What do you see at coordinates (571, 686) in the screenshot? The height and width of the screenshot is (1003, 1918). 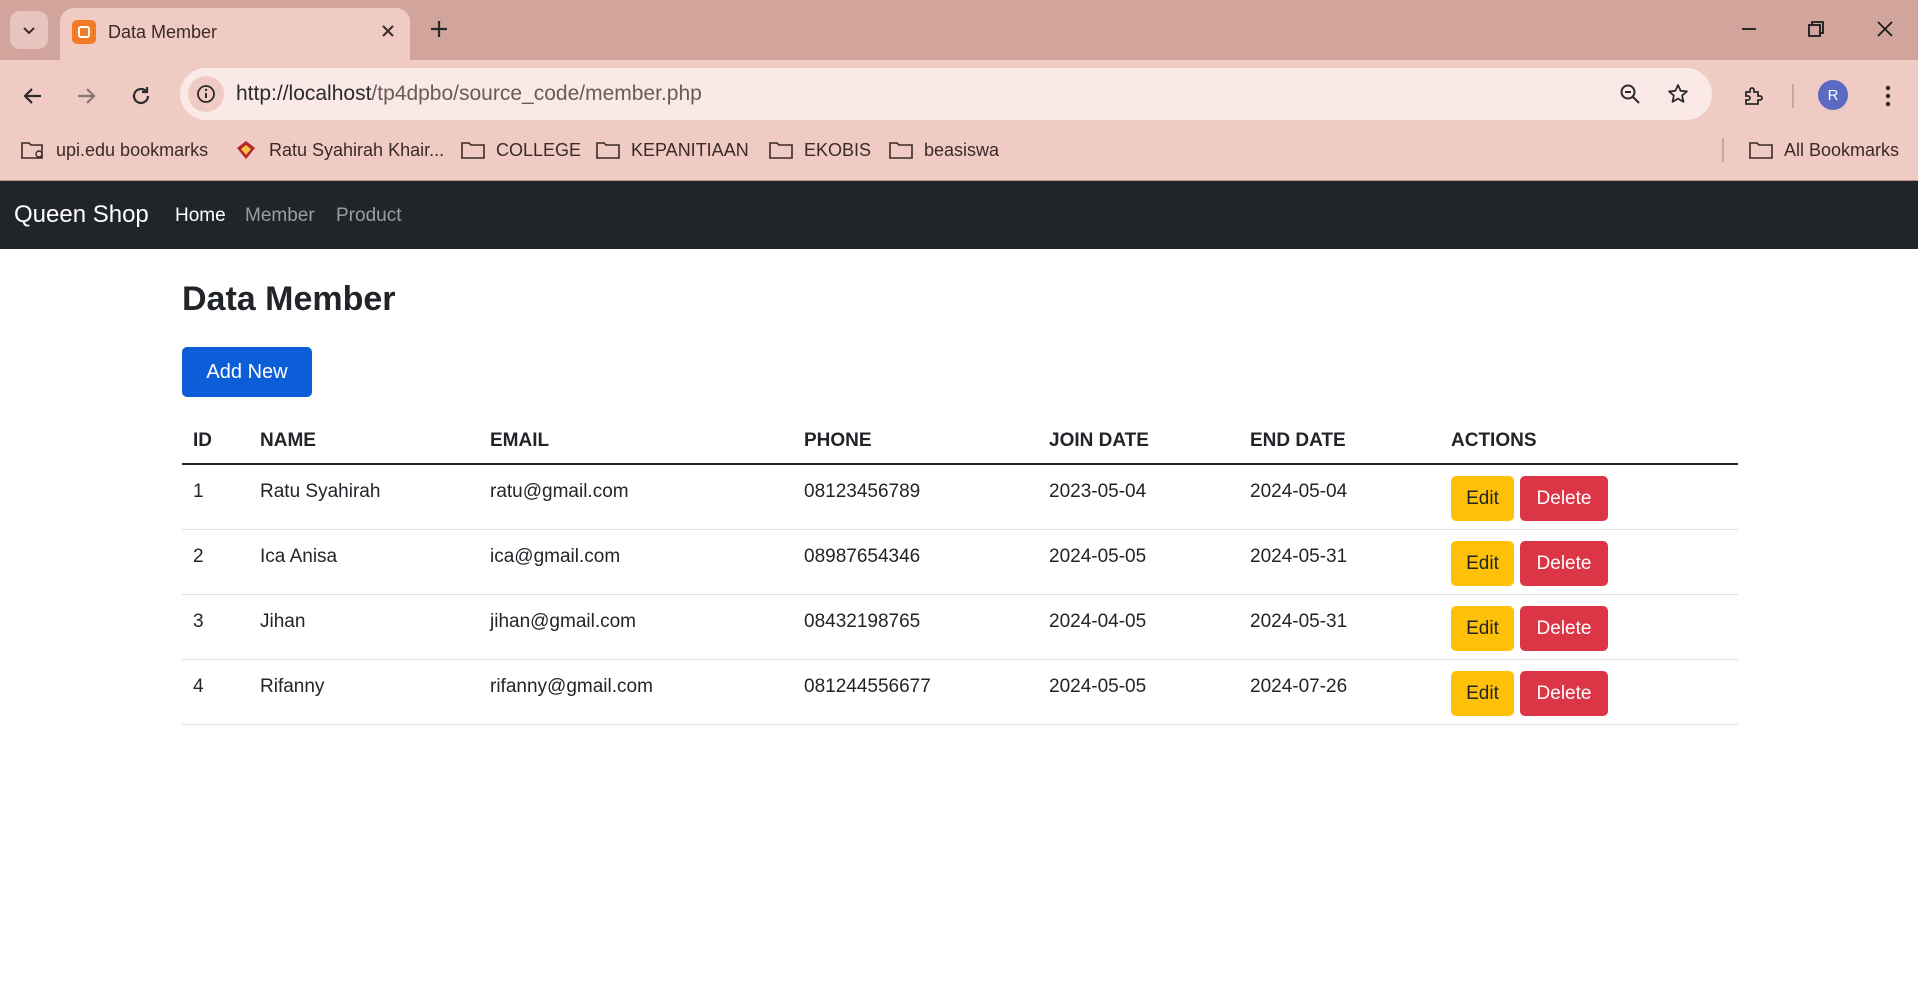 I see `cell-email: rifanny@gmail.com` at bounding box center [571, 686].